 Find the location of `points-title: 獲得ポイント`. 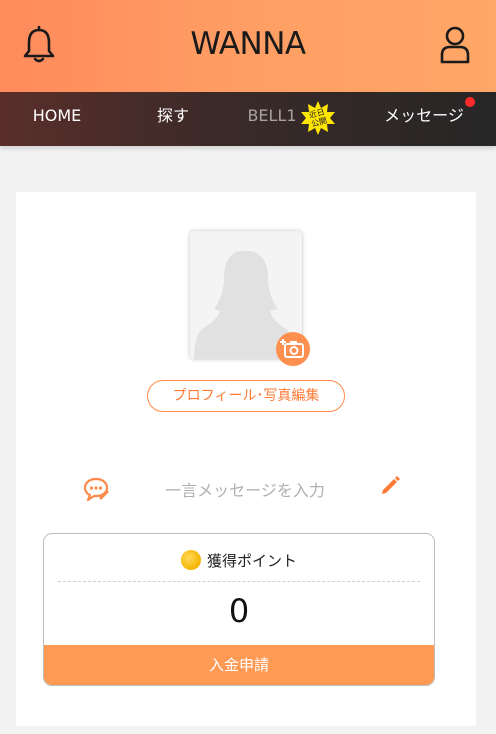

points-title: 獲得ポイント is located at coordinates (251, 561).